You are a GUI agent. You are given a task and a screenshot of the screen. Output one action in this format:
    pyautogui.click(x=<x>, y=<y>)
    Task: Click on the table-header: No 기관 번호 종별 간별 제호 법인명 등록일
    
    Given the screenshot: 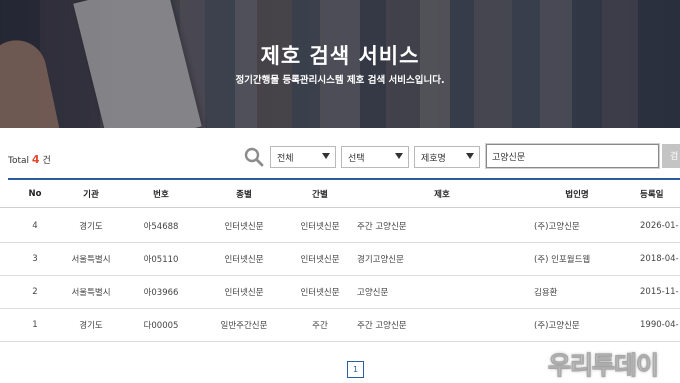 What is the action you would take?
    pyautogui.click(x=340, y=194)
    